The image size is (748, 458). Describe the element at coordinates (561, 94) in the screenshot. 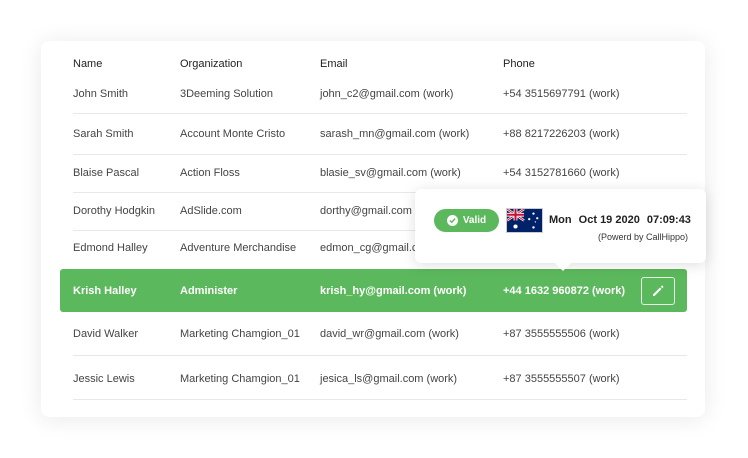

I see `cell-phone: +54 3515697791 (work)` at that location.